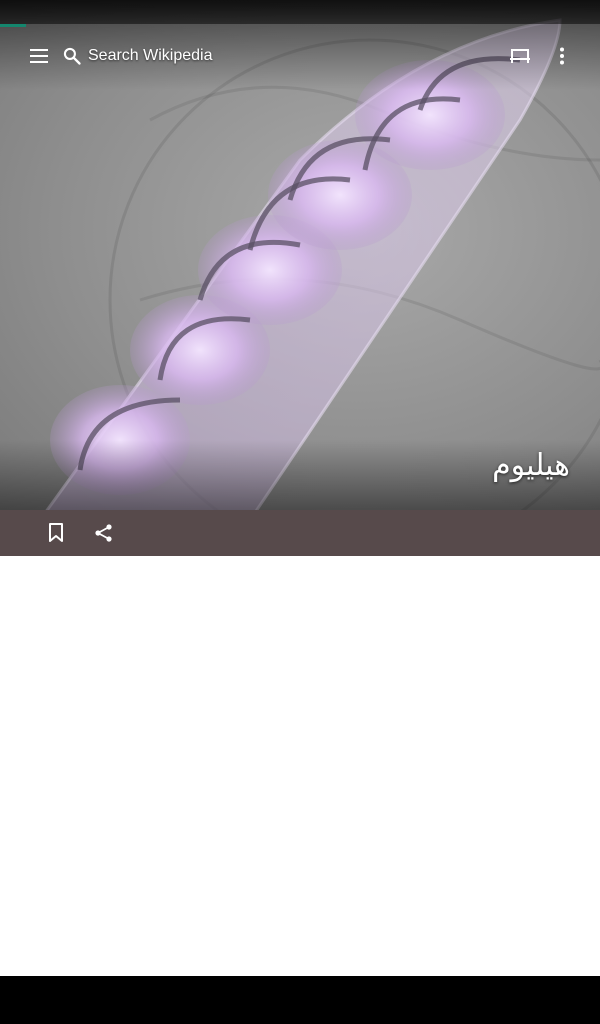 Image resolution: width=600 pixels, height=1024 pixels. I want to click on share-icon, so click(103, 533).